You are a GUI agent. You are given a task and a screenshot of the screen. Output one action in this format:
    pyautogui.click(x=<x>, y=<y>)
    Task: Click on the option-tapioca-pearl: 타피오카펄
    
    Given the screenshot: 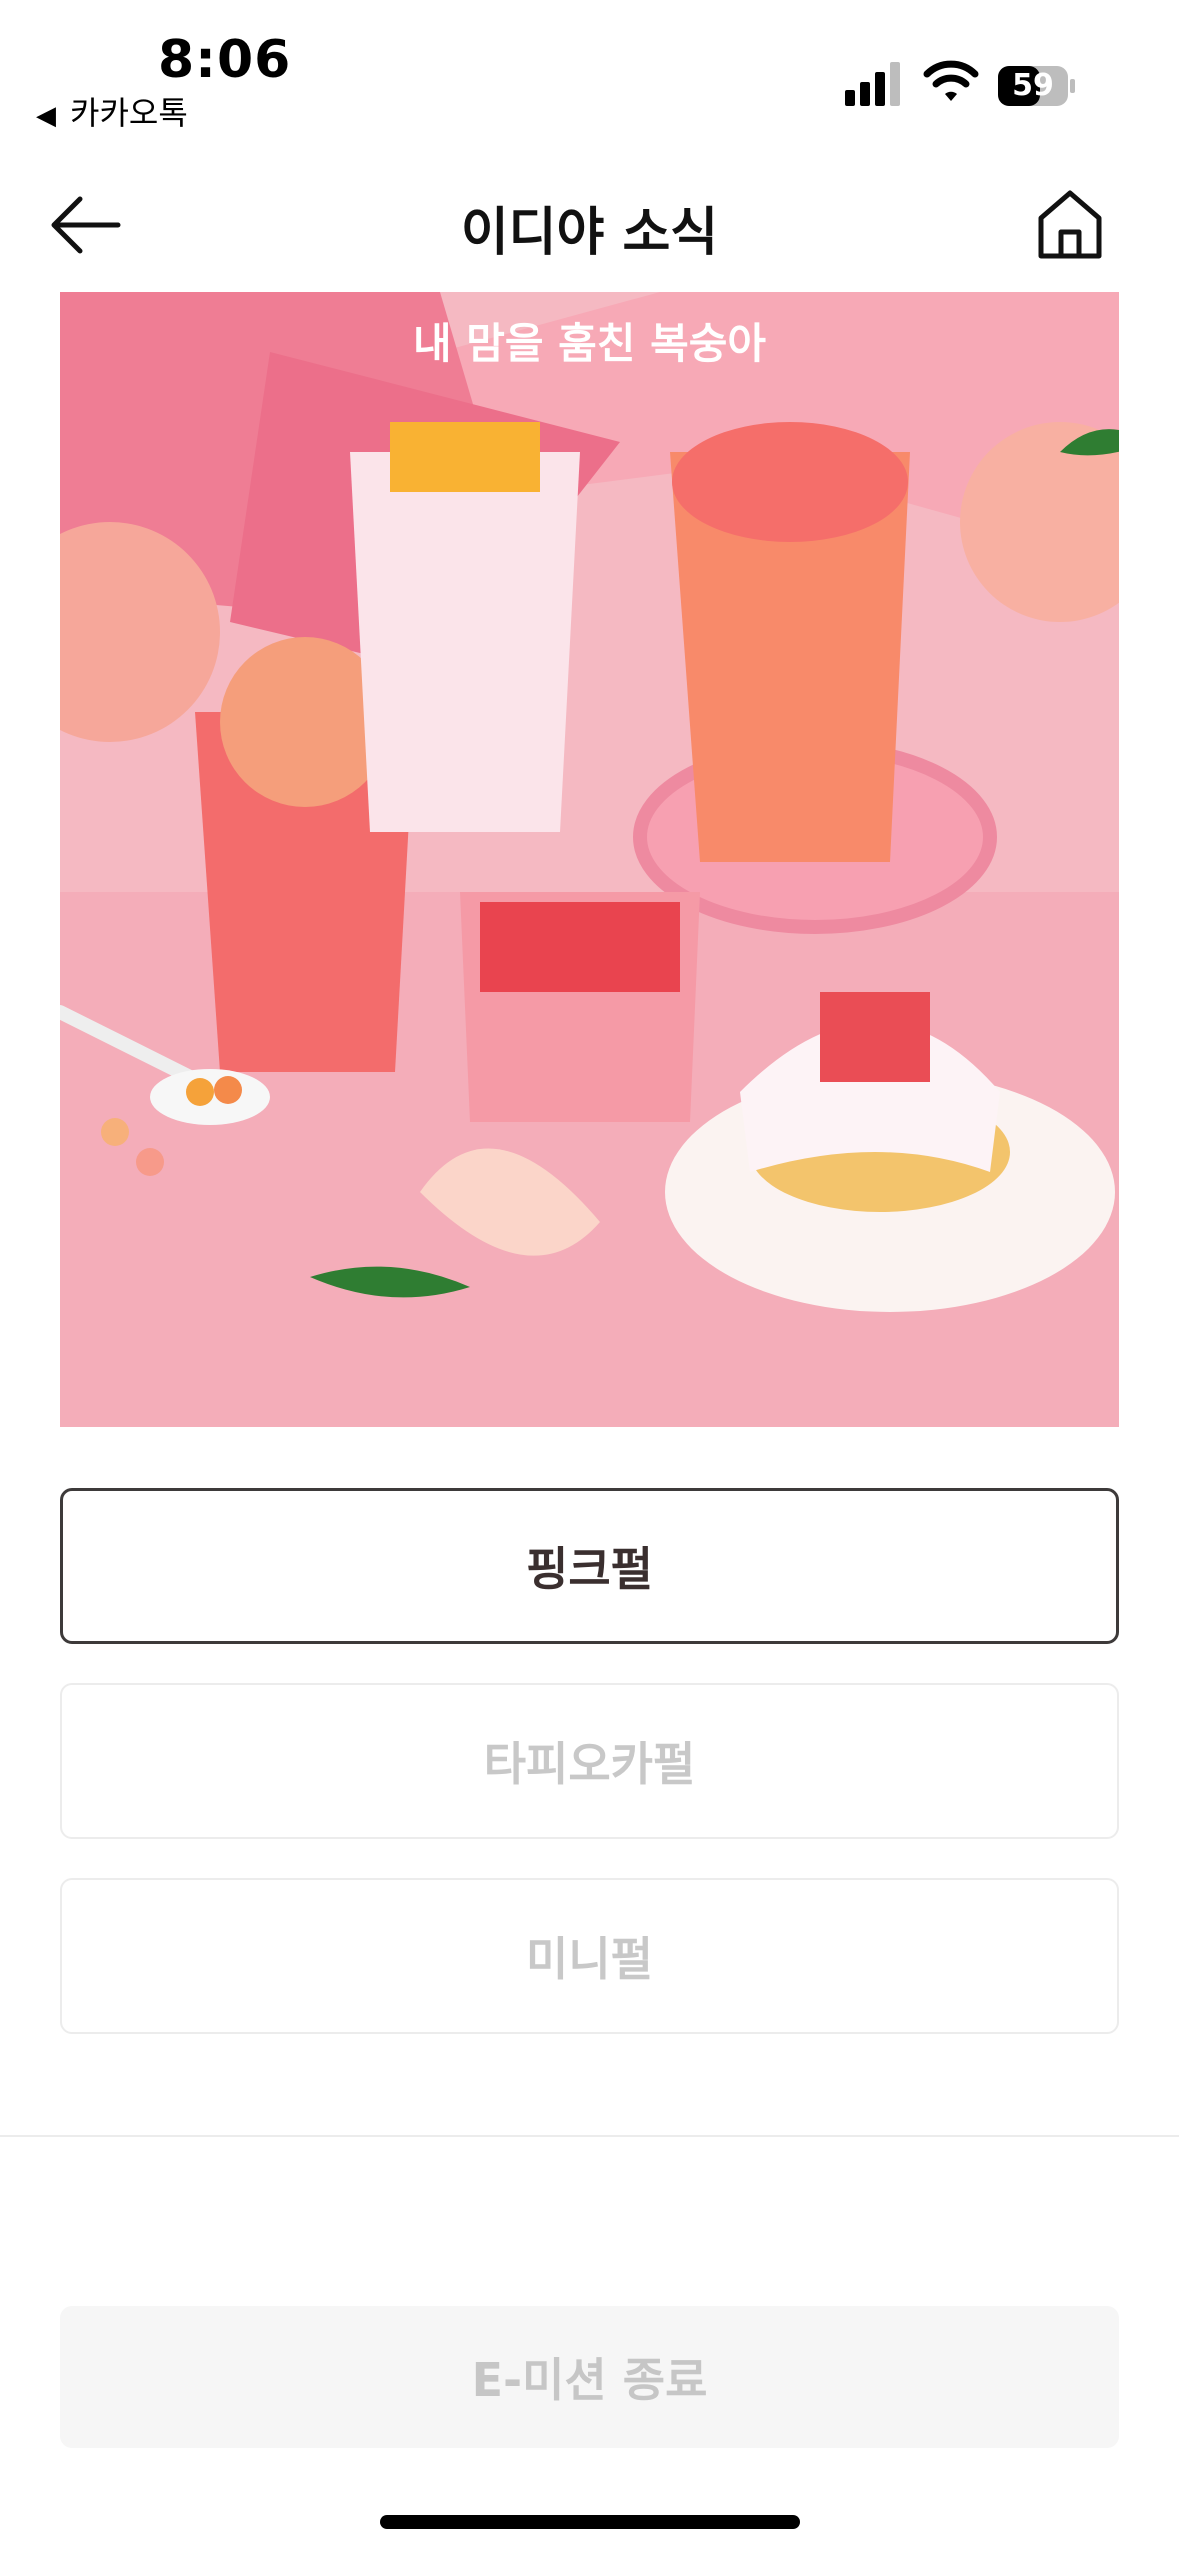 What is the action you would take?
    pyautogui.click(x=589, y=1761)
    